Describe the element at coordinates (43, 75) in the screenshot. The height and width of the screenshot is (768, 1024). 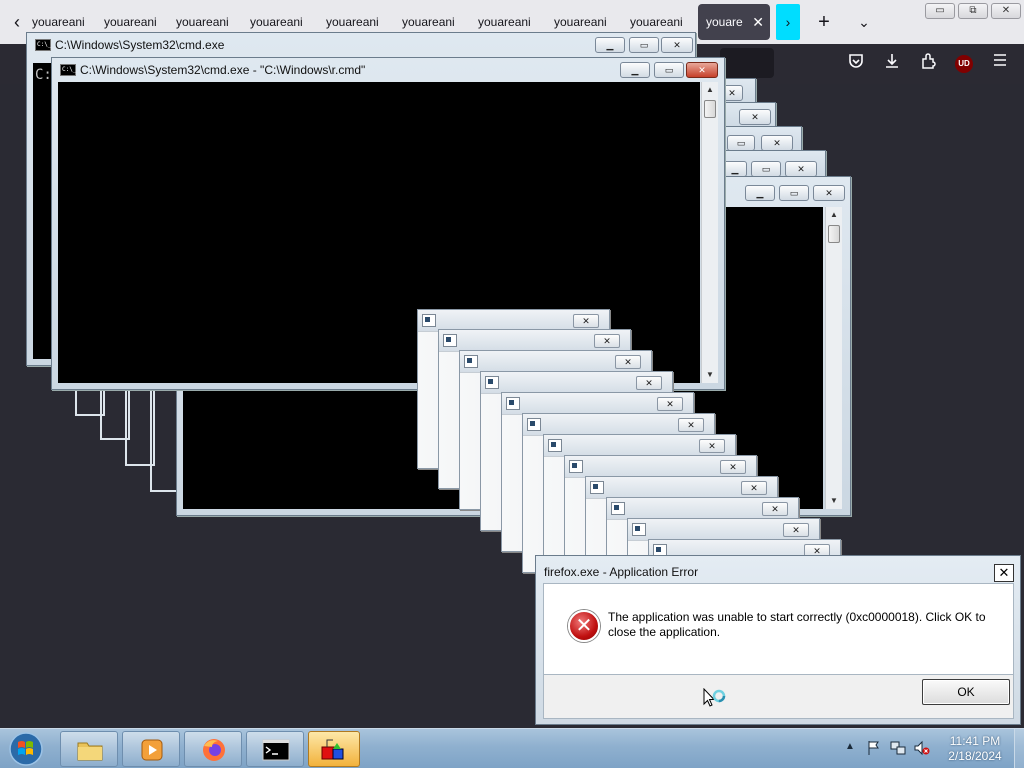
I see `console-text: C:` at that location.